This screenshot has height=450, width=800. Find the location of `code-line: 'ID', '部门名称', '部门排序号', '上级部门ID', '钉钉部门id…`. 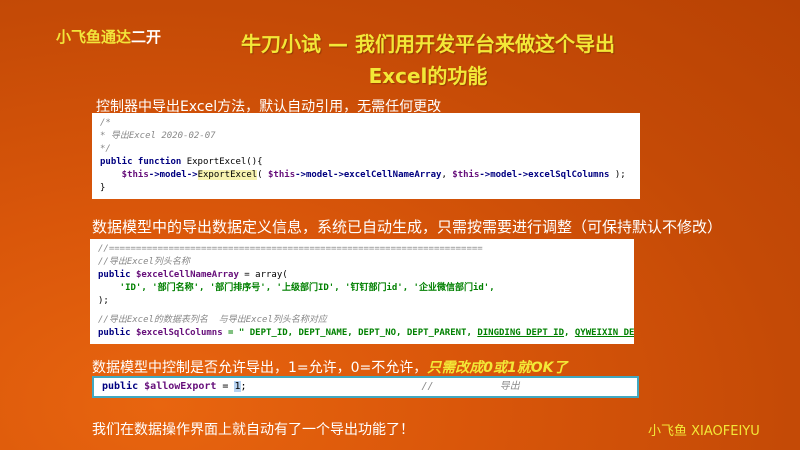

code-line: 'ID', '部门名称', '部门排序号', '上级部门ID', '钉钉部门id… is located at coordinates (296, 288).